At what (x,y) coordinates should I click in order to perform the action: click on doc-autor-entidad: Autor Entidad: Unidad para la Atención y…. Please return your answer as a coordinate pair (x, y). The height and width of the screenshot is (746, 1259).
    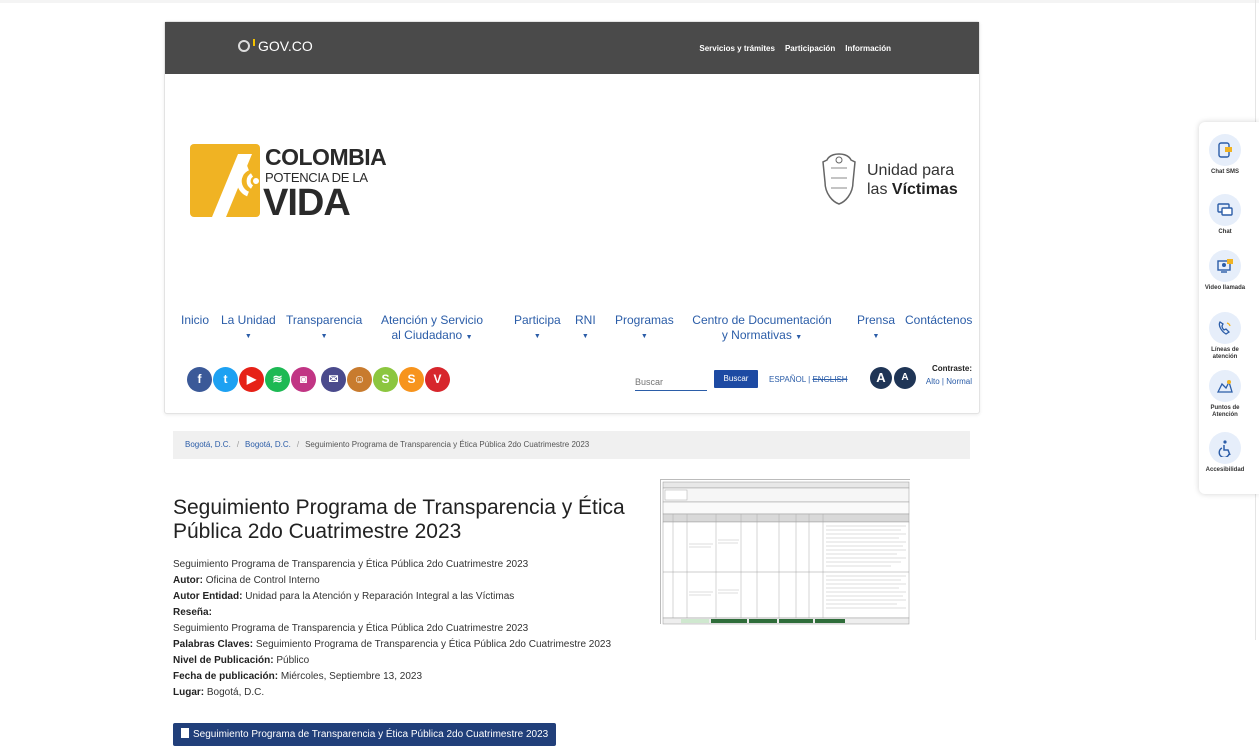
    Looking at the image, I should click on (408, 597).